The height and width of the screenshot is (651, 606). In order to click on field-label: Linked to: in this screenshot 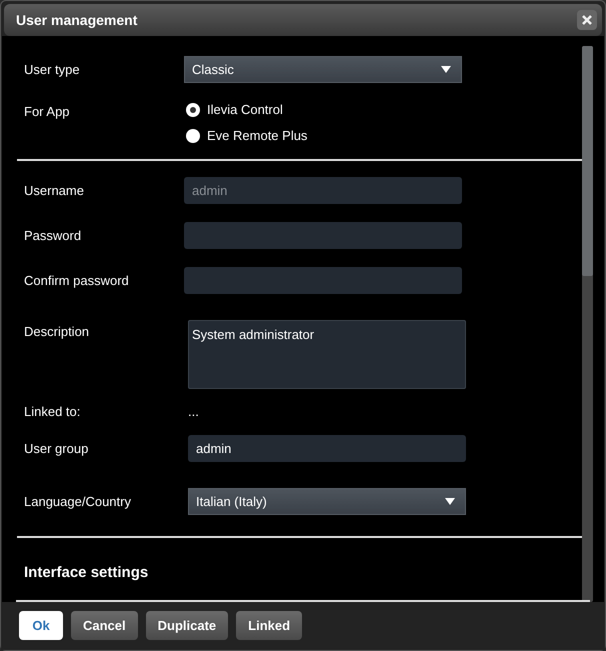, I will do `click(53, 412)`.